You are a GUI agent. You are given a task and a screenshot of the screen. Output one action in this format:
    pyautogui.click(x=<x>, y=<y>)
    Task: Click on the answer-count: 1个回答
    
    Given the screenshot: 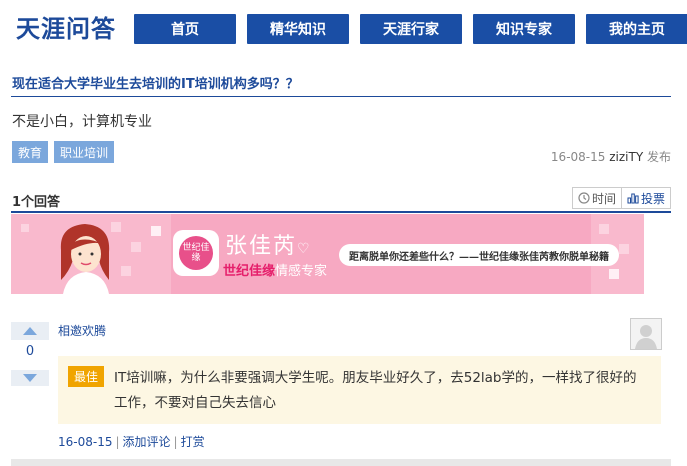 What is the action you would take?
    pyautogui.click(x=36, y=202)
    